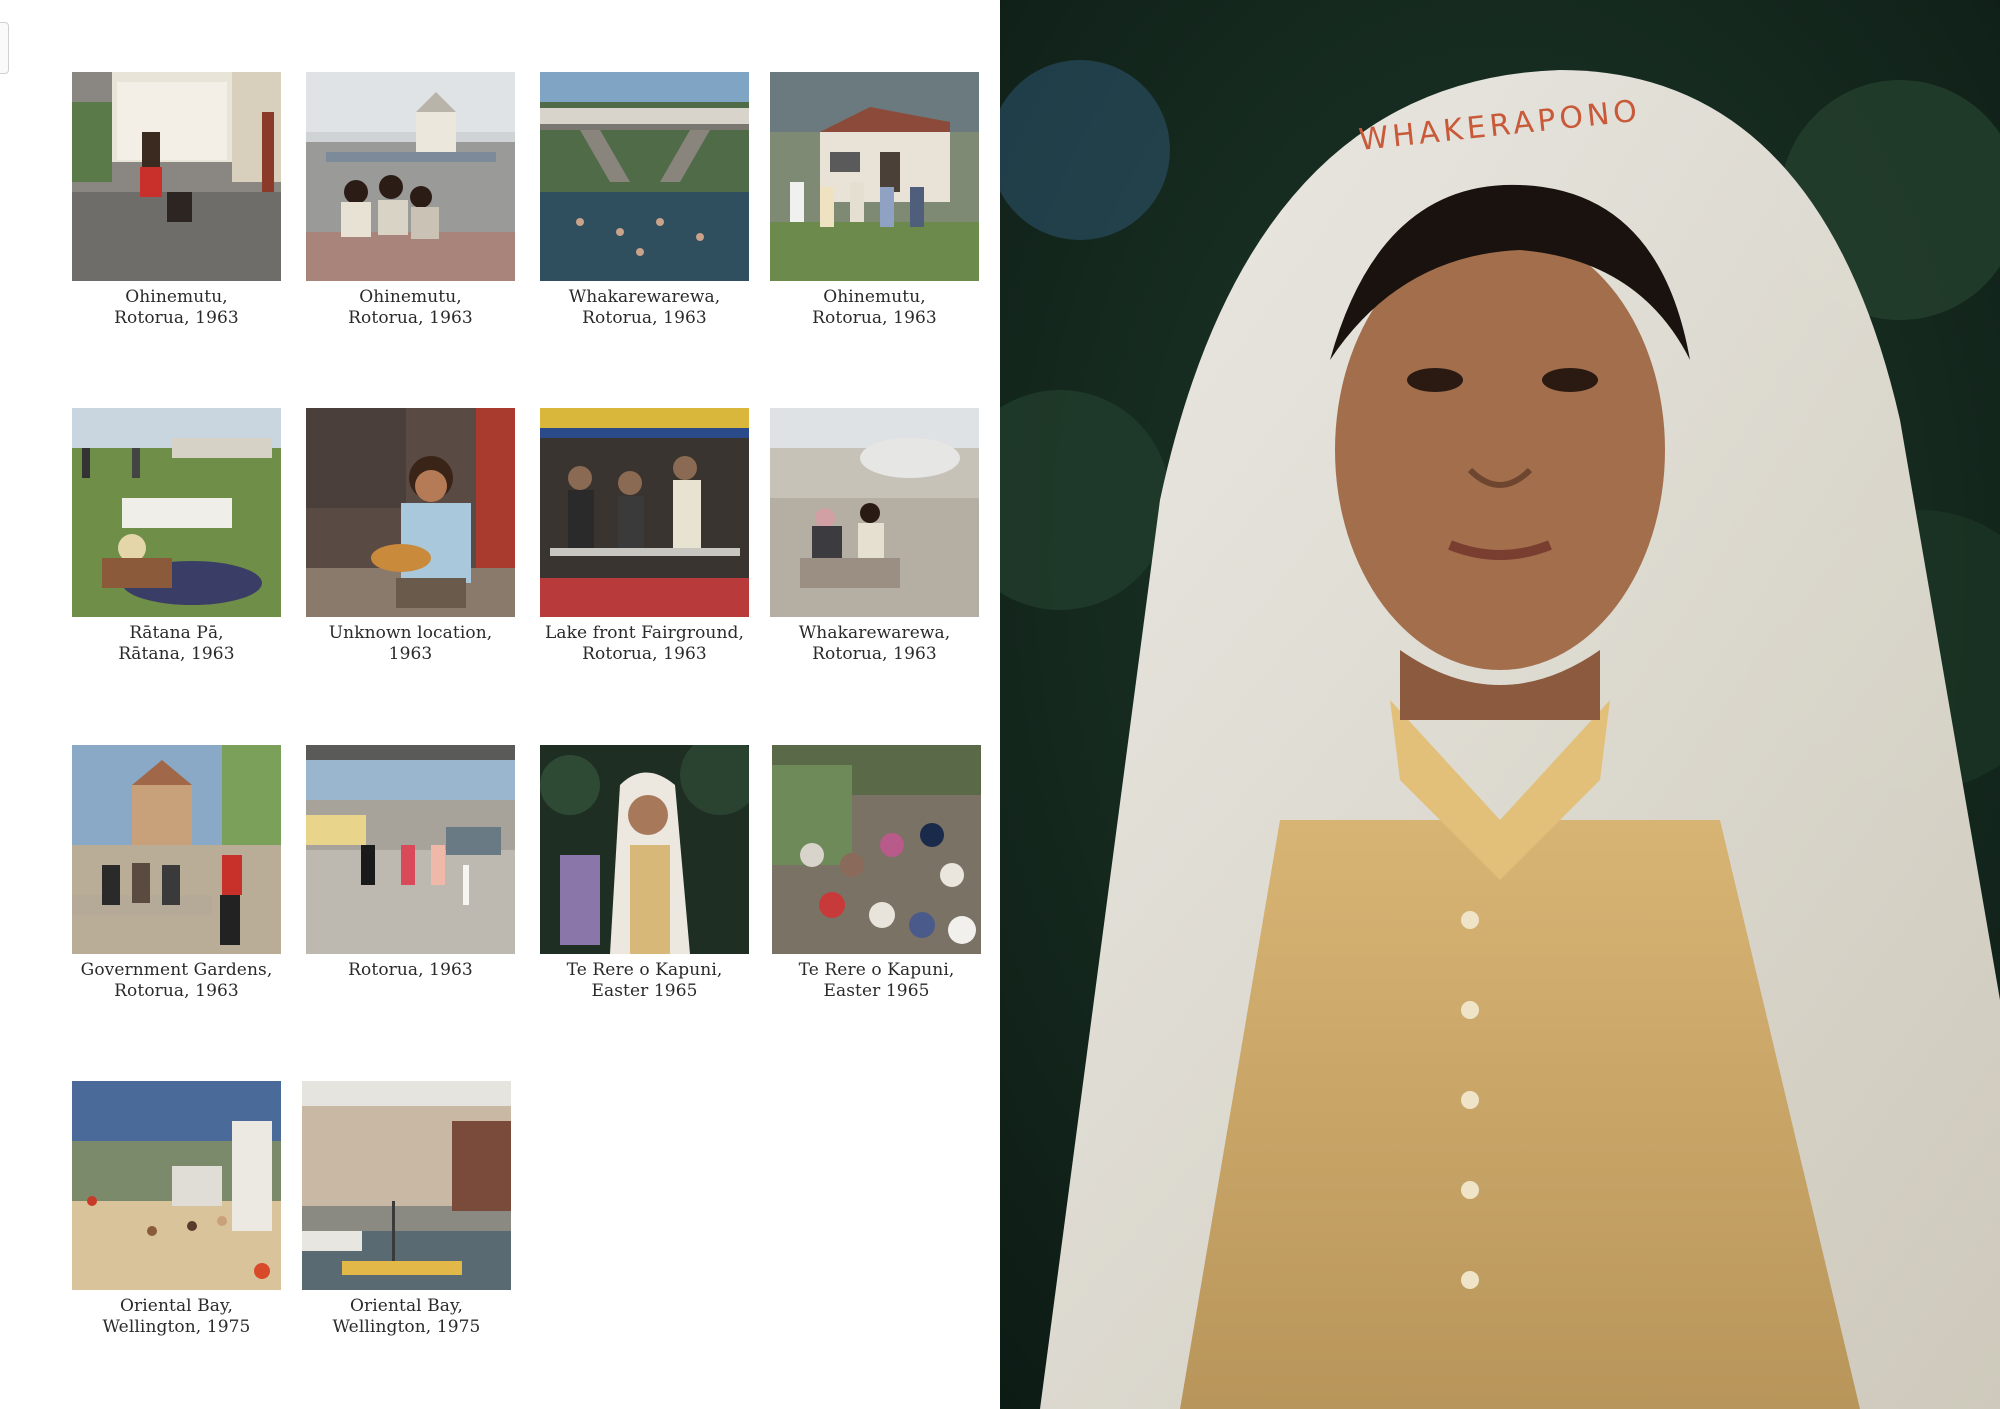 This screenshot has width=2000, height=1409. What do you see at coordinates (874, 176) in the screenshot?
I see `thumbnail-photo-ohinemutu-house` at bounding box center [874, 176].